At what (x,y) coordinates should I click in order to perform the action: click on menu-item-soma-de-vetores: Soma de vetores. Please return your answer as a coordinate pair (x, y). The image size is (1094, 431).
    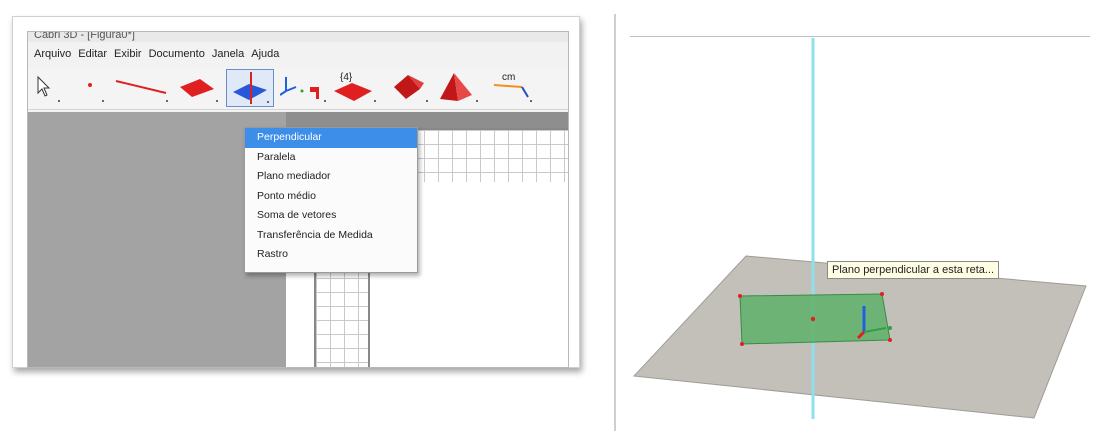
    Looking at the image, I should click on (331, 216).